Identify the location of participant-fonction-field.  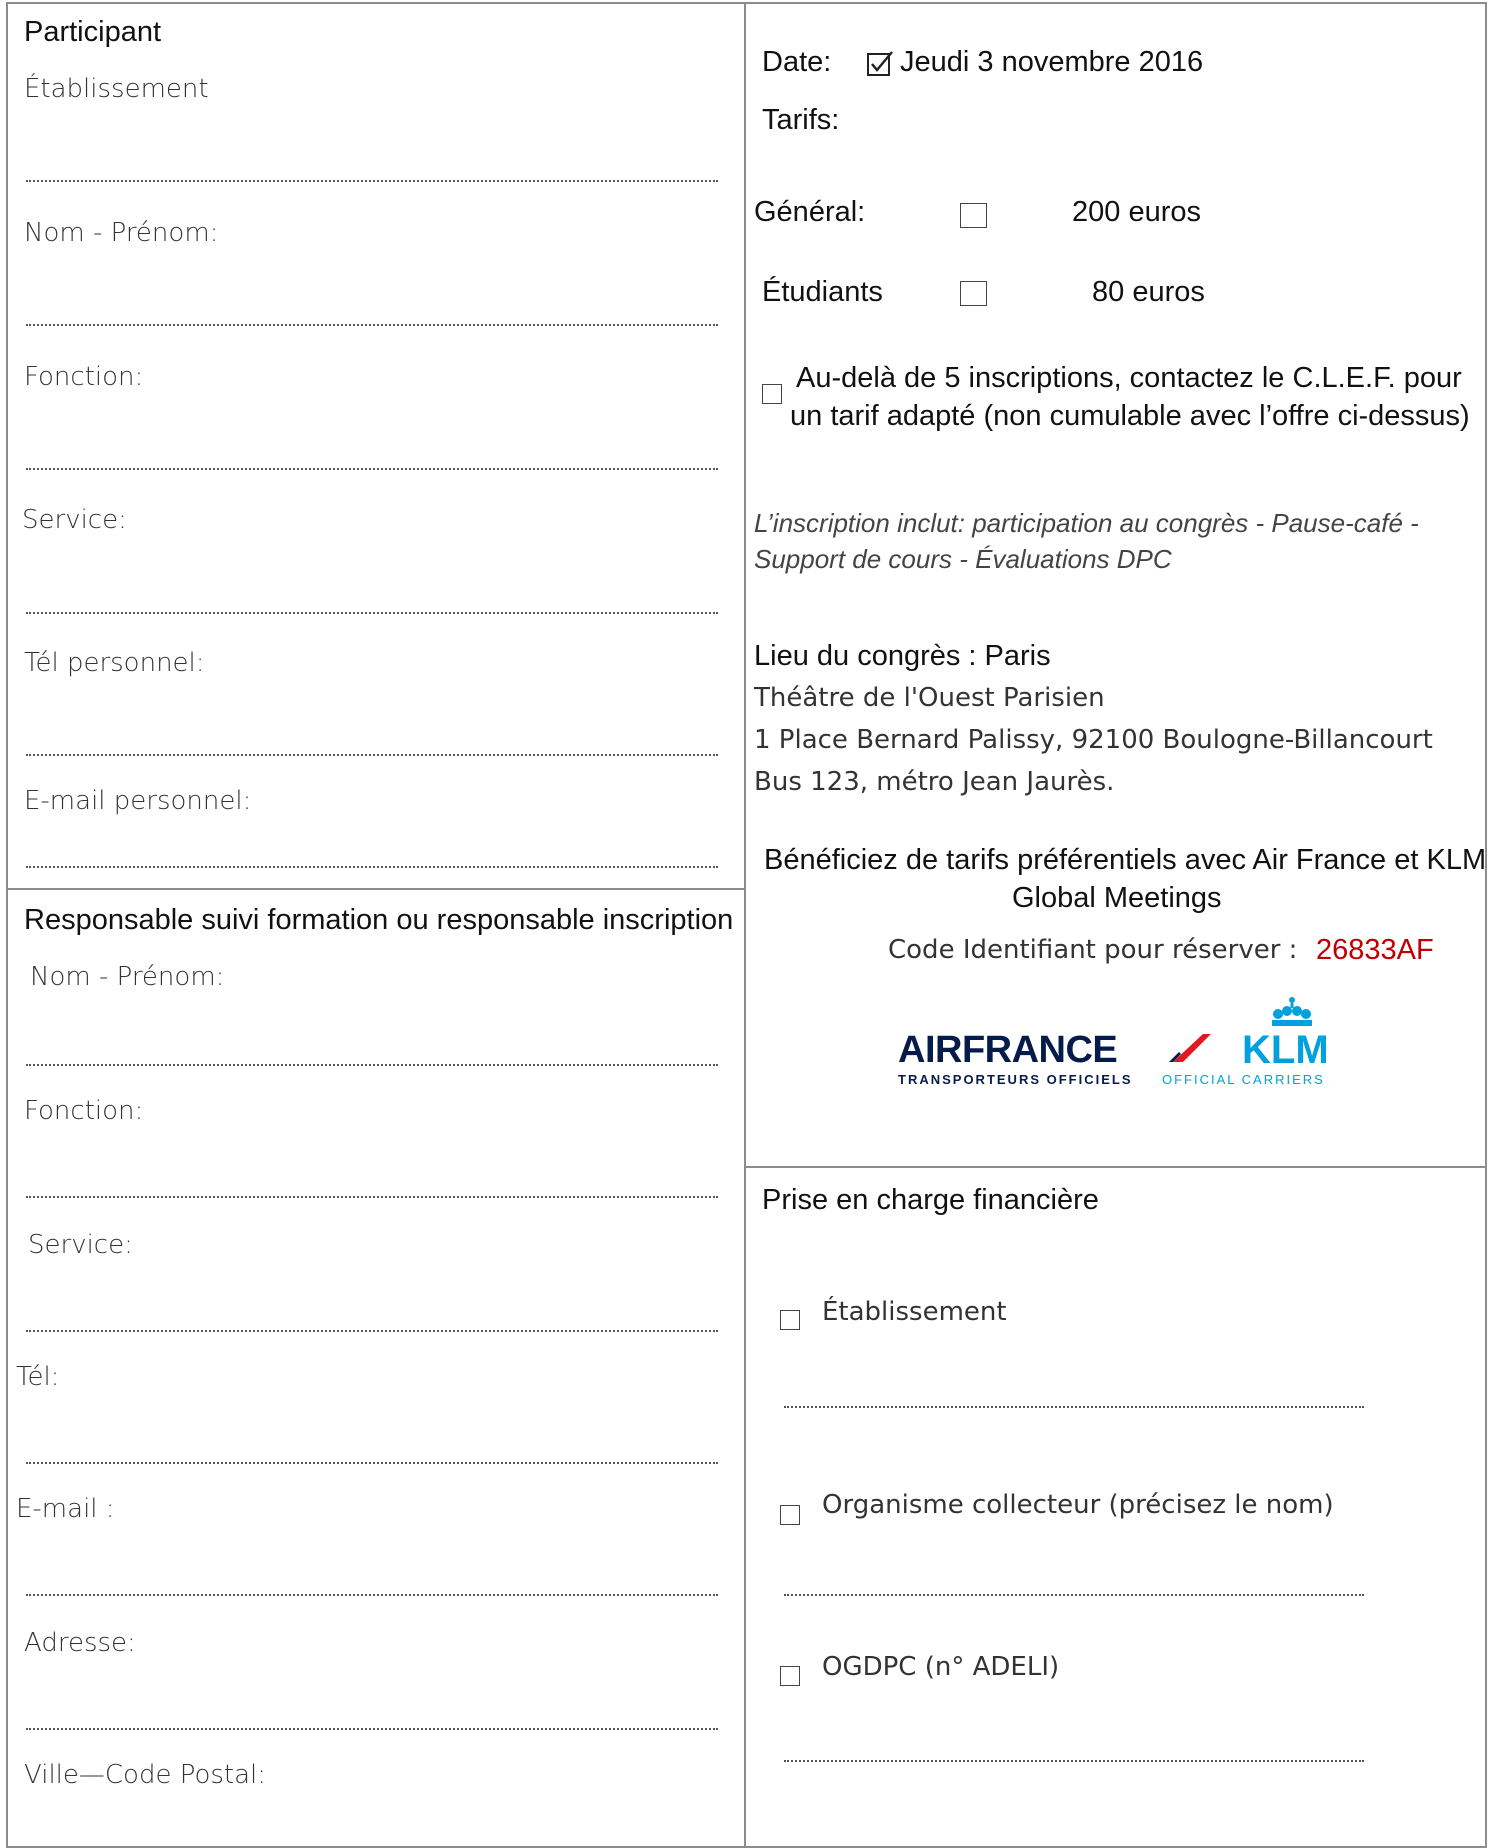
(372, 469).